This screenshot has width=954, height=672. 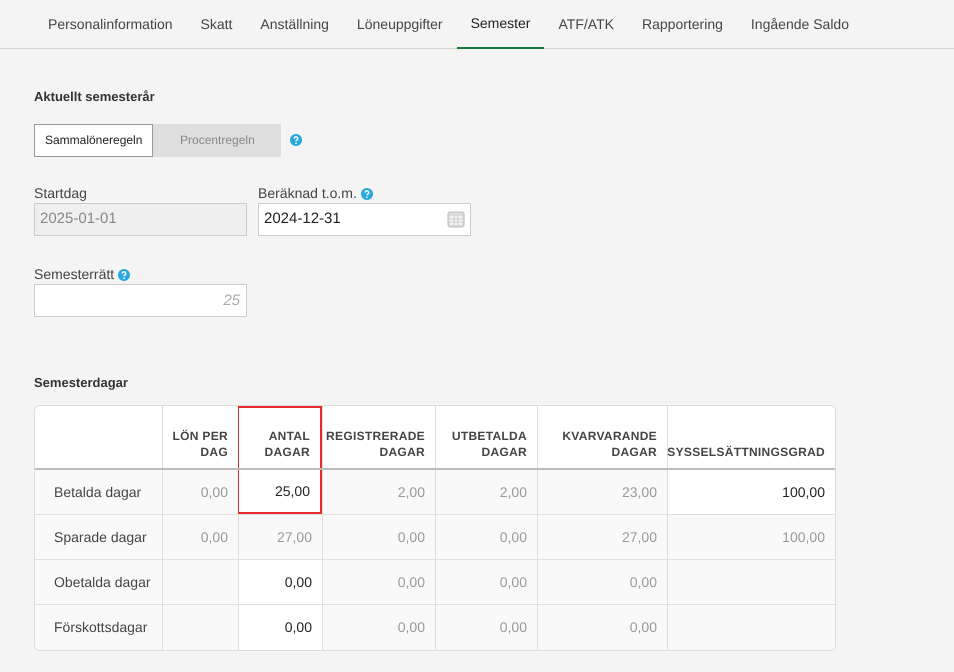 What do you see at coordinates (110, 24) in the screenshot?
I see `tab: Personalinformation` at bounding box center [110, 24].